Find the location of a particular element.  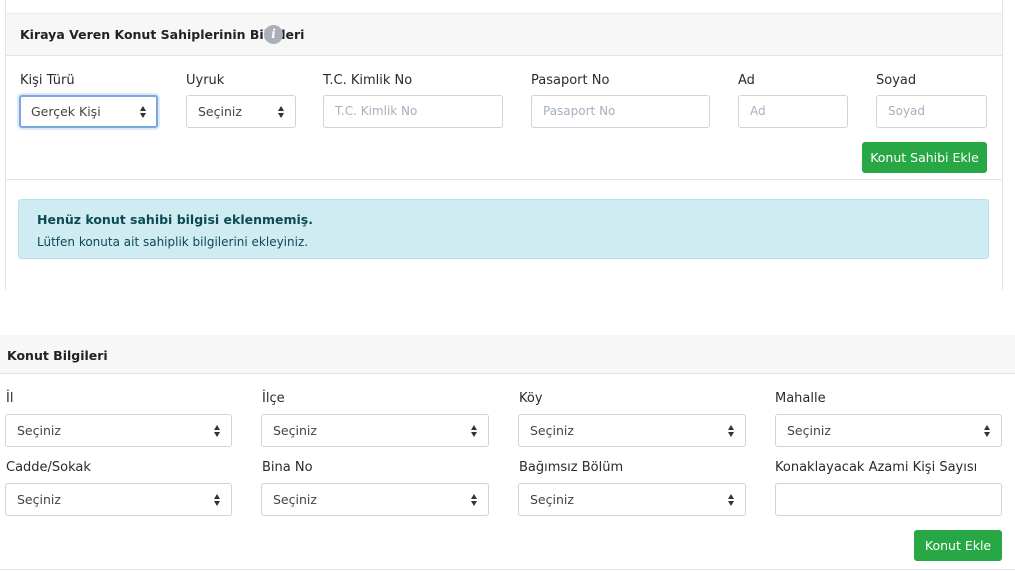

nationality-value: Seçiniz is located at coordinates (220, 111).